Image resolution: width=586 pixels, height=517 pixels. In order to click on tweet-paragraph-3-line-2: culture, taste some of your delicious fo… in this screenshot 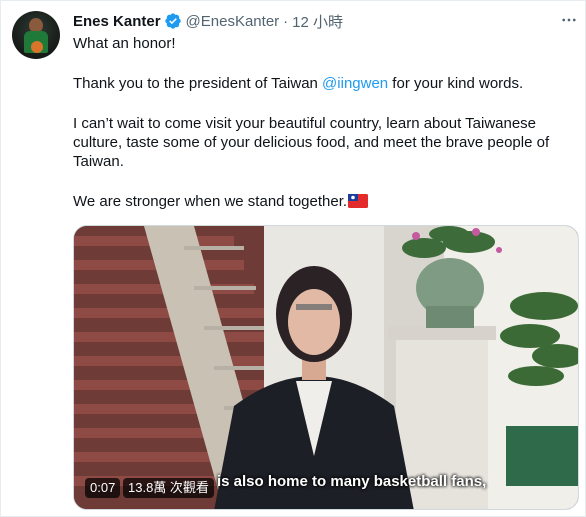, I will do `click(311, 142)`.